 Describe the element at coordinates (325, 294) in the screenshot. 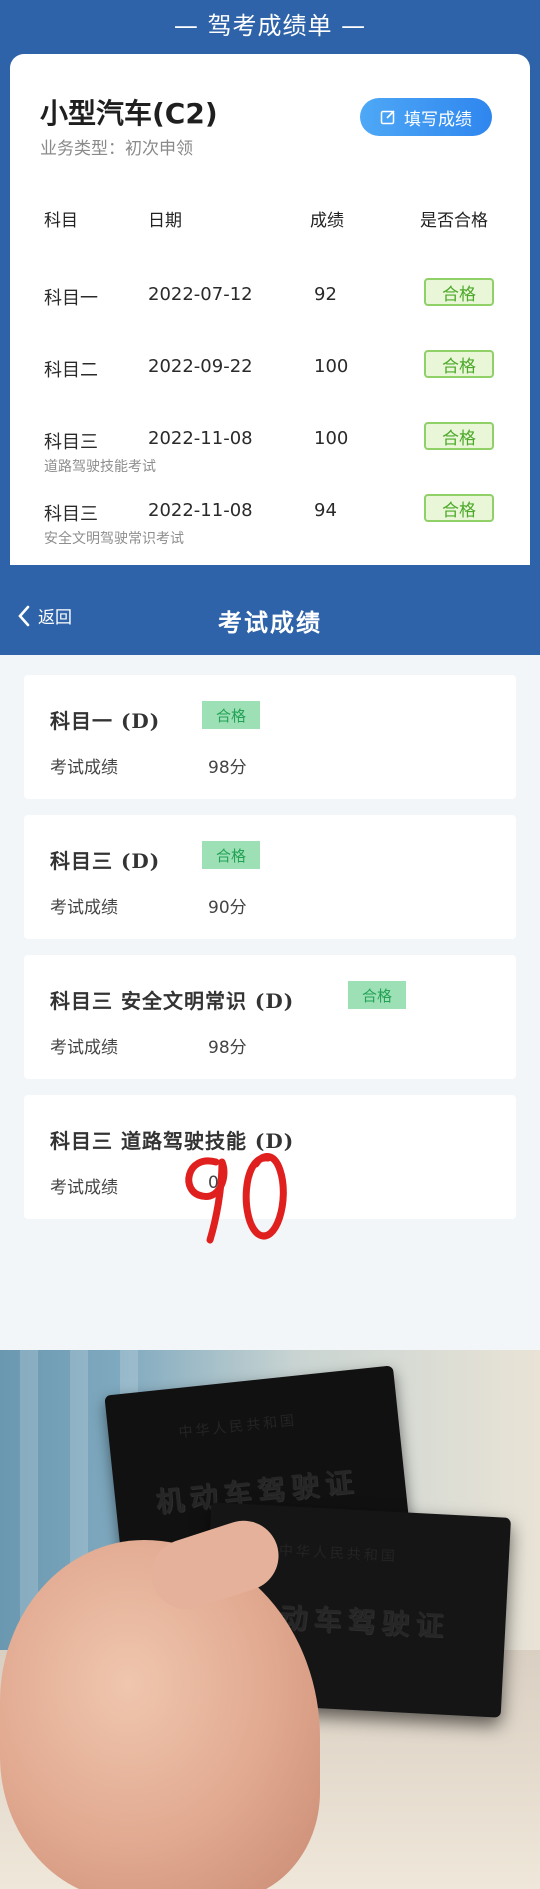

I see `row-score: 92` at that location.